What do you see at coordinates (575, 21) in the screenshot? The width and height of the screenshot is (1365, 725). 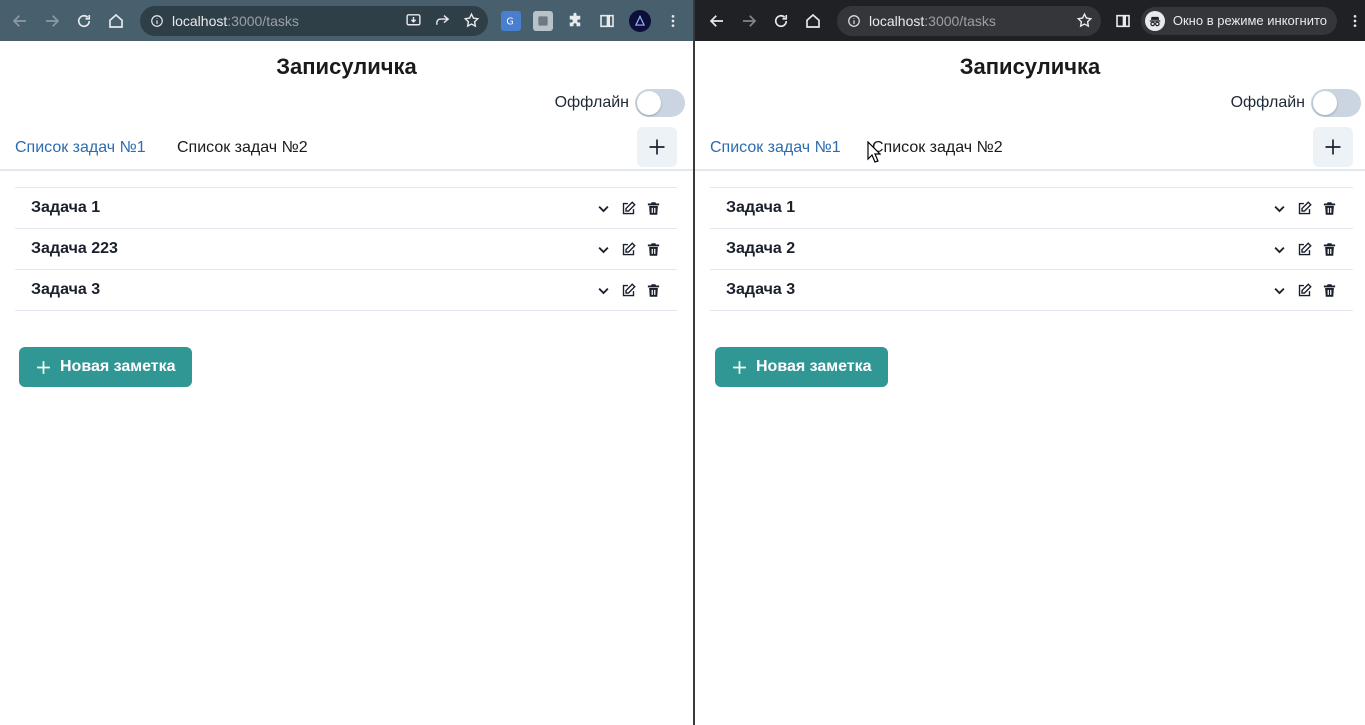 I see `puzzle-extensions-icon` at bounding box center [575, 21].